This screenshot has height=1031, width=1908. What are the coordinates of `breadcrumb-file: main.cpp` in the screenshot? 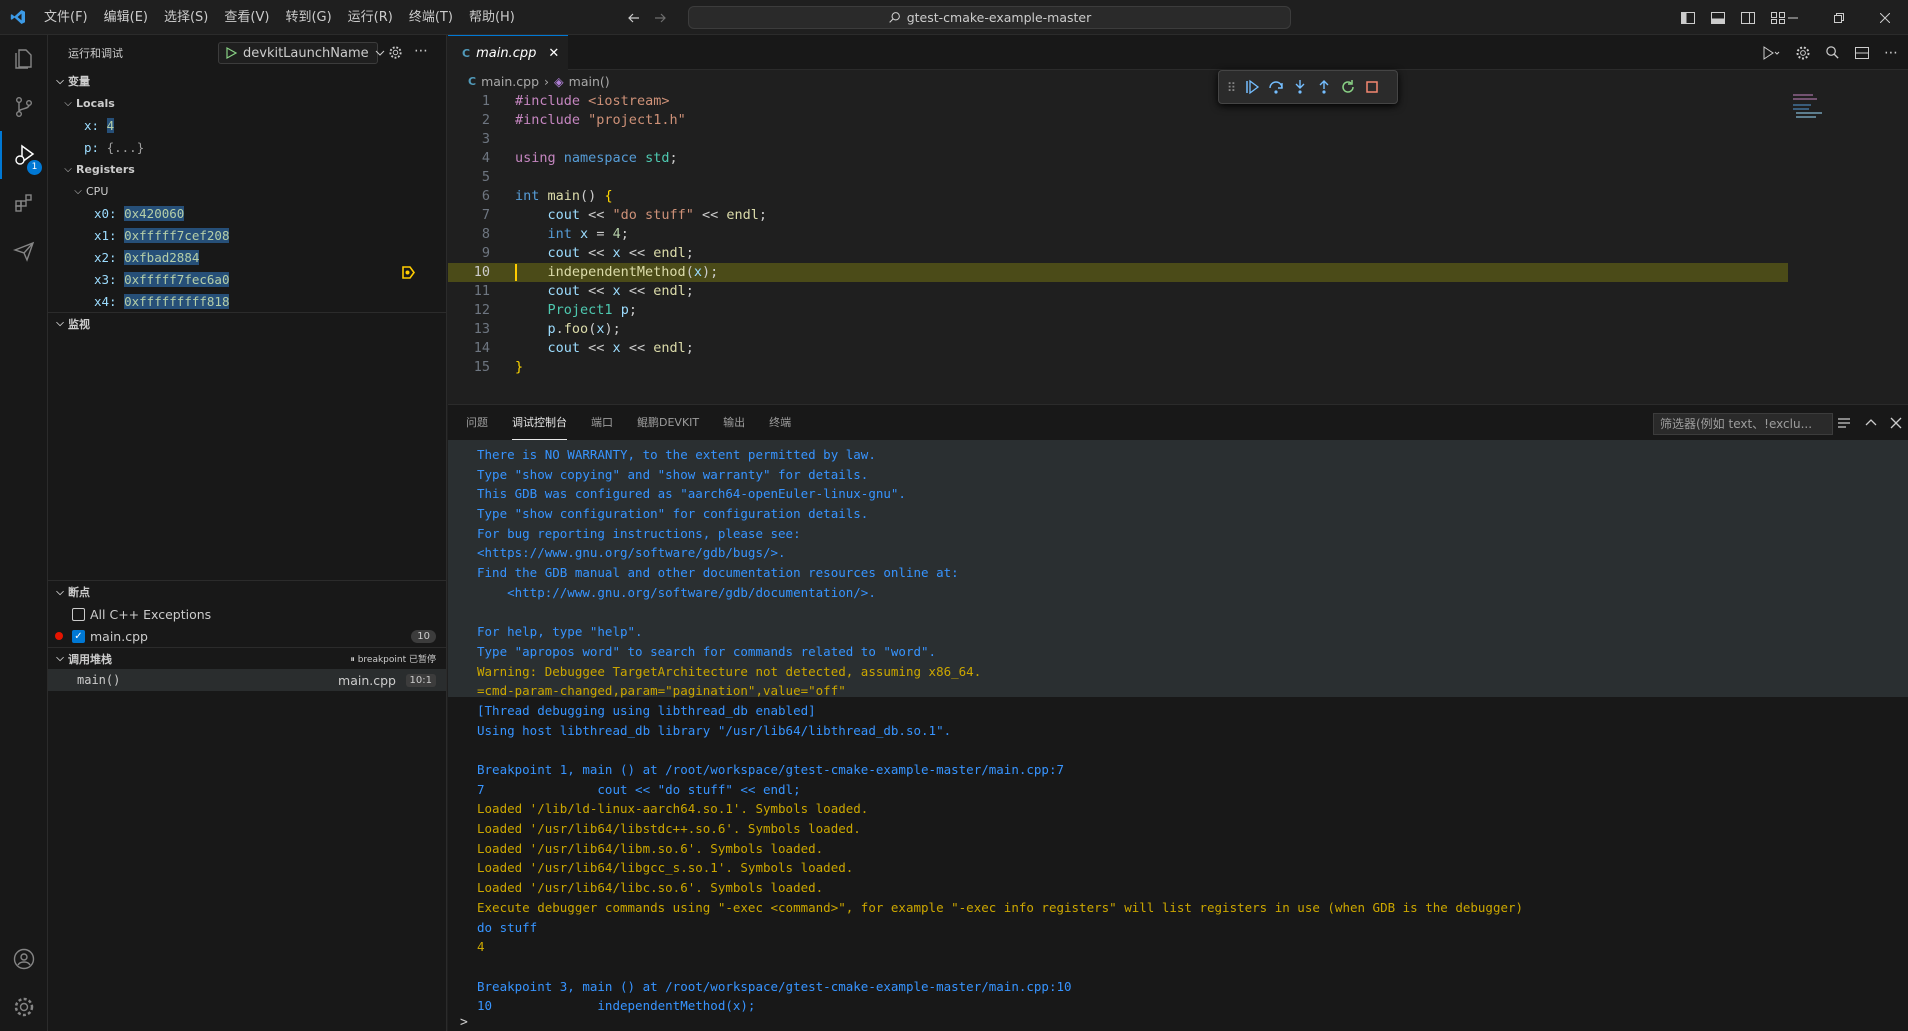 It's located at (510, 81).